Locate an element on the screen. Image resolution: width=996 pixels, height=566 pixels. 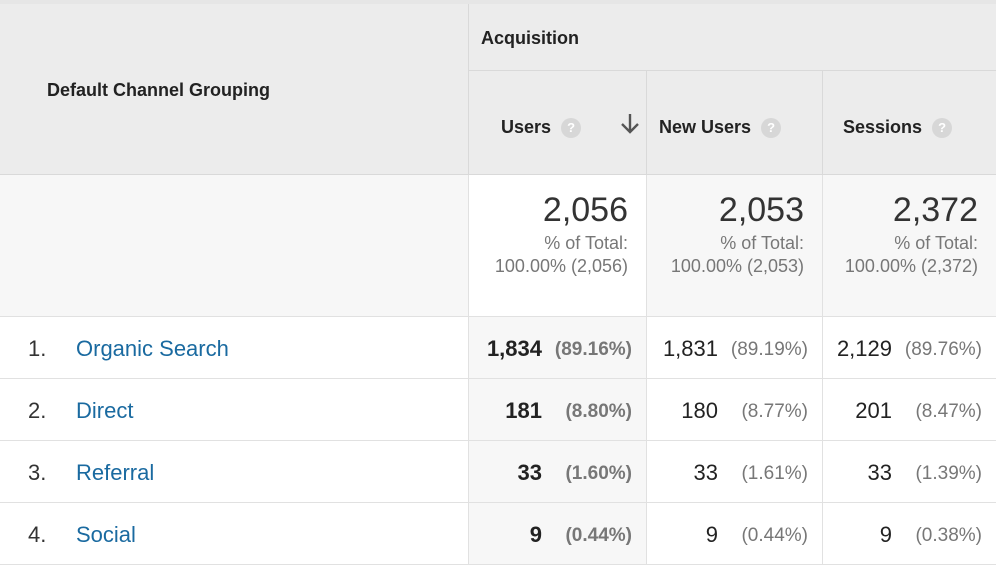
channel-cell: 4. Social is located at coordinates (234, 533).